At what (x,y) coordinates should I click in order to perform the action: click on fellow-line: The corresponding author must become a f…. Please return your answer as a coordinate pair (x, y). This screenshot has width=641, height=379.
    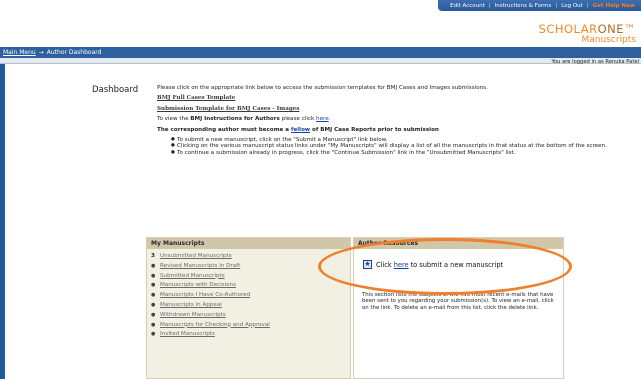
    Looking at the image, I should click on (393, 130).